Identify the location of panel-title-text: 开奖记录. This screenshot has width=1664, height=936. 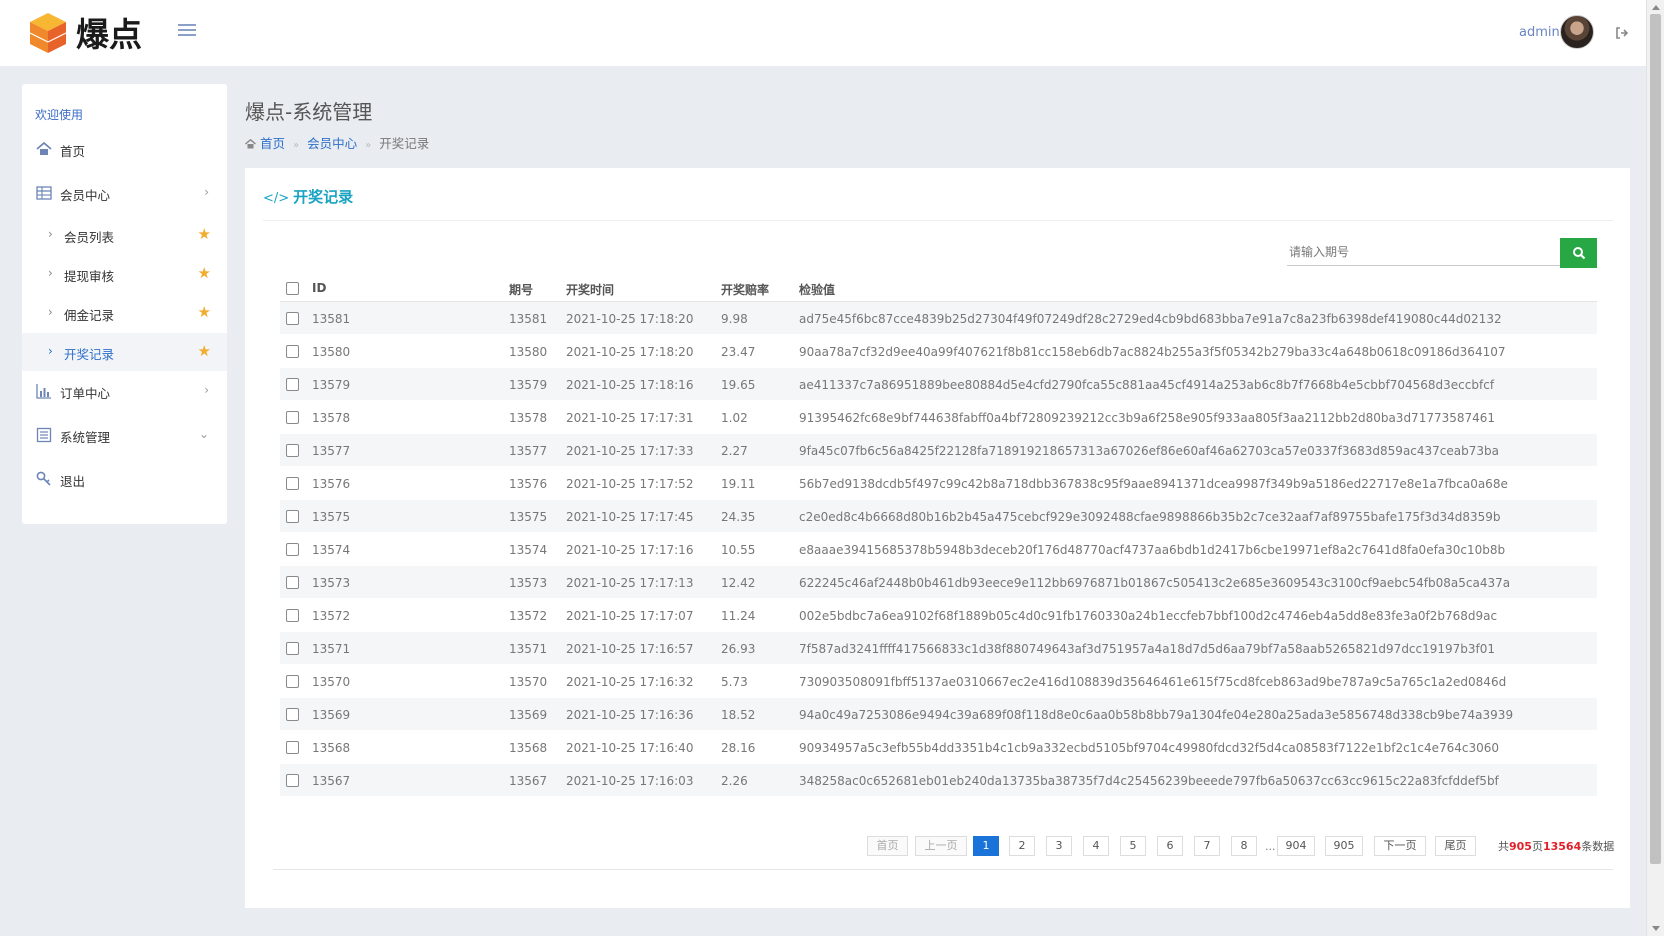
(323, 197).